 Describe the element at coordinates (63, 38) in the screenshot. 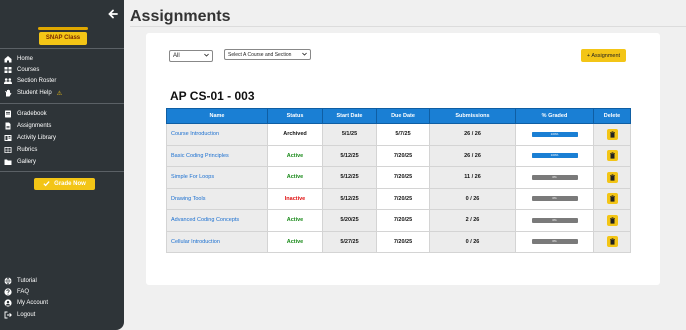

I see `logo: SNAP Class` at that location.